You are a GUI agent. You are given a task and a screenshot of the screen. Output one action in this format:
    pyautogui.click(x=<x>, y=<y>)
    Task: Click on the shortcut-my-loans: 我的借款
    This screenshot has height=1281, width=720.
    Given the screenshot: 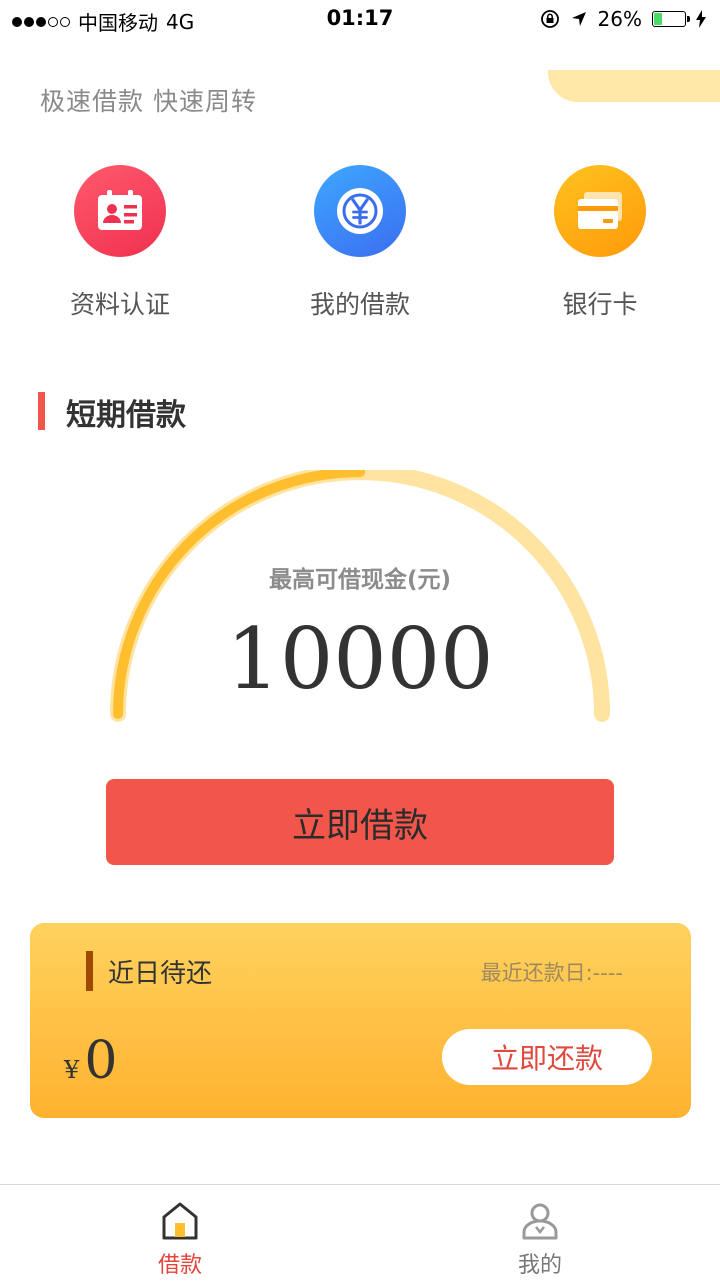 What is the action you would take?
    pyautogui.click(x=360, y=243)
    